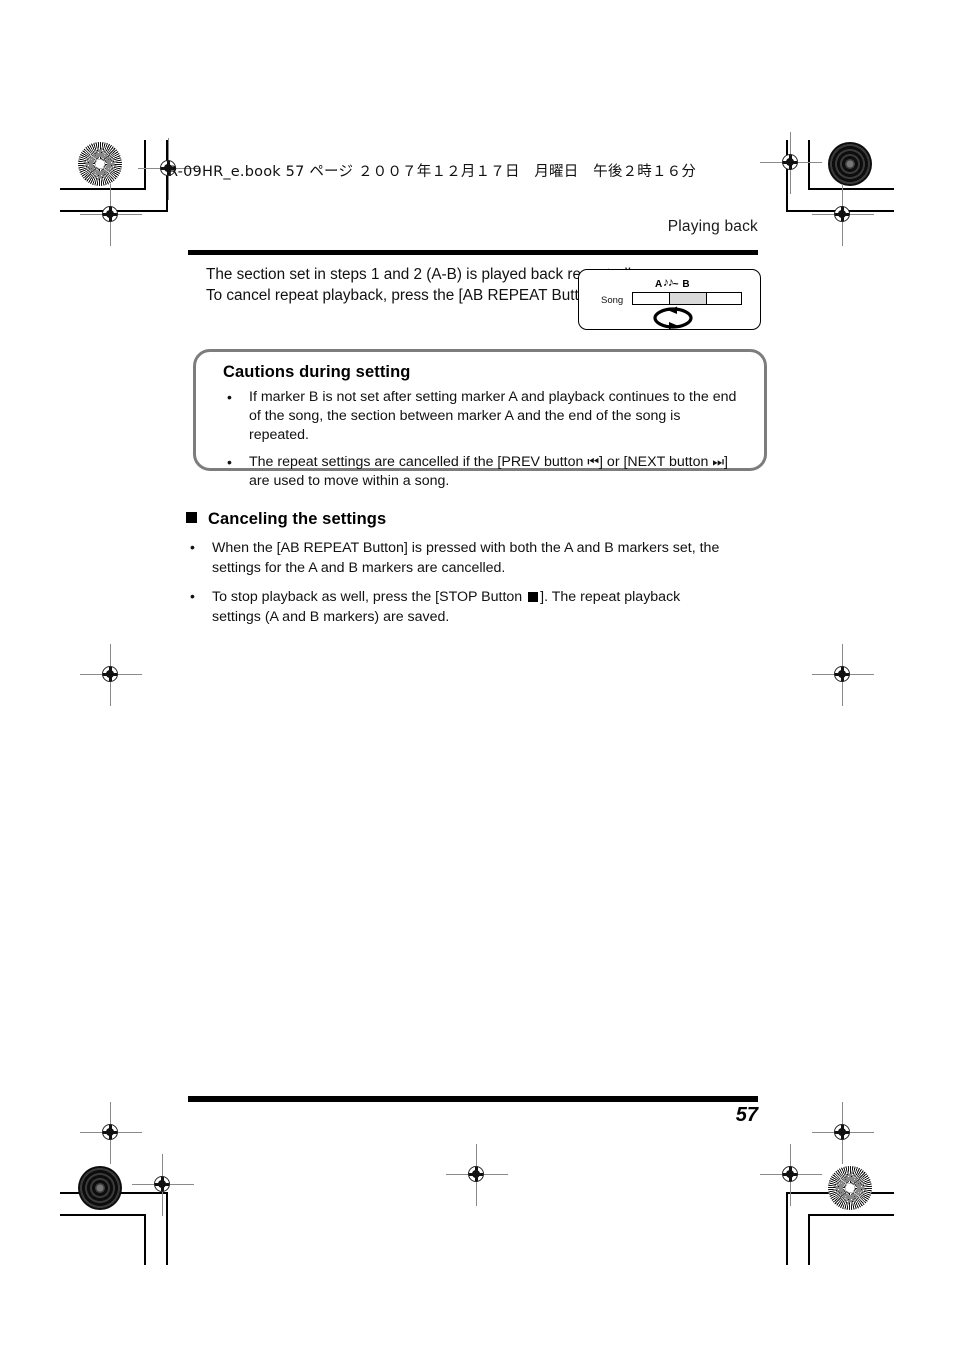 The height and width of the screenshot is (1351, 954). Describe the element at coordinates (612, 300) in the screenshot. I see `song-label: Song` at that location.